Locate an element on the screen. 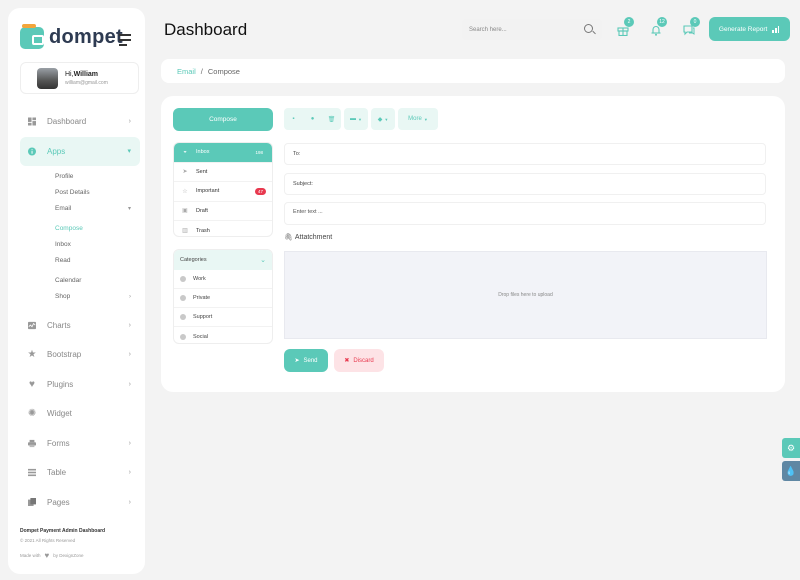  category-label: Private is located at coordinates (202, 298).